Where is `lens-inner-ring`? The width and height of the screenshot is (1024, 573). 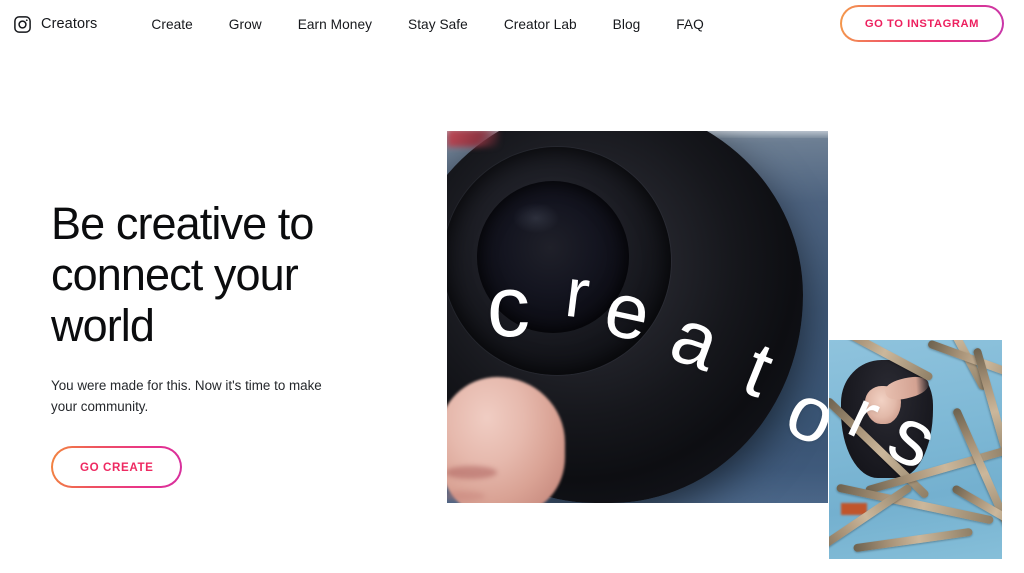 lens-inner-ring is located at coordinates (553, 257).